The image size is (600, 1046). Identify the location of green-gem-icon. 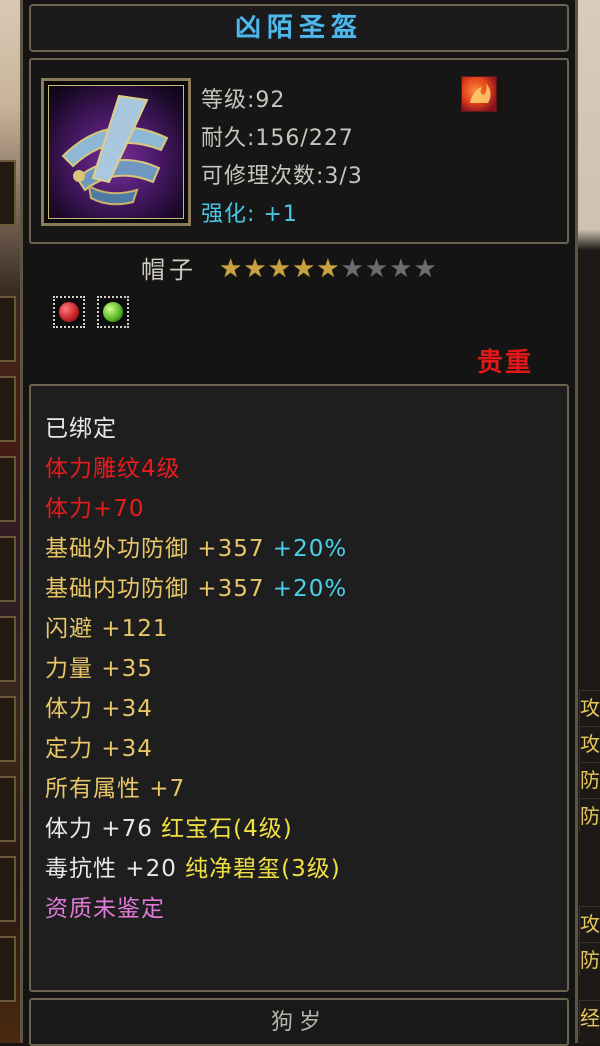
(113, 312).